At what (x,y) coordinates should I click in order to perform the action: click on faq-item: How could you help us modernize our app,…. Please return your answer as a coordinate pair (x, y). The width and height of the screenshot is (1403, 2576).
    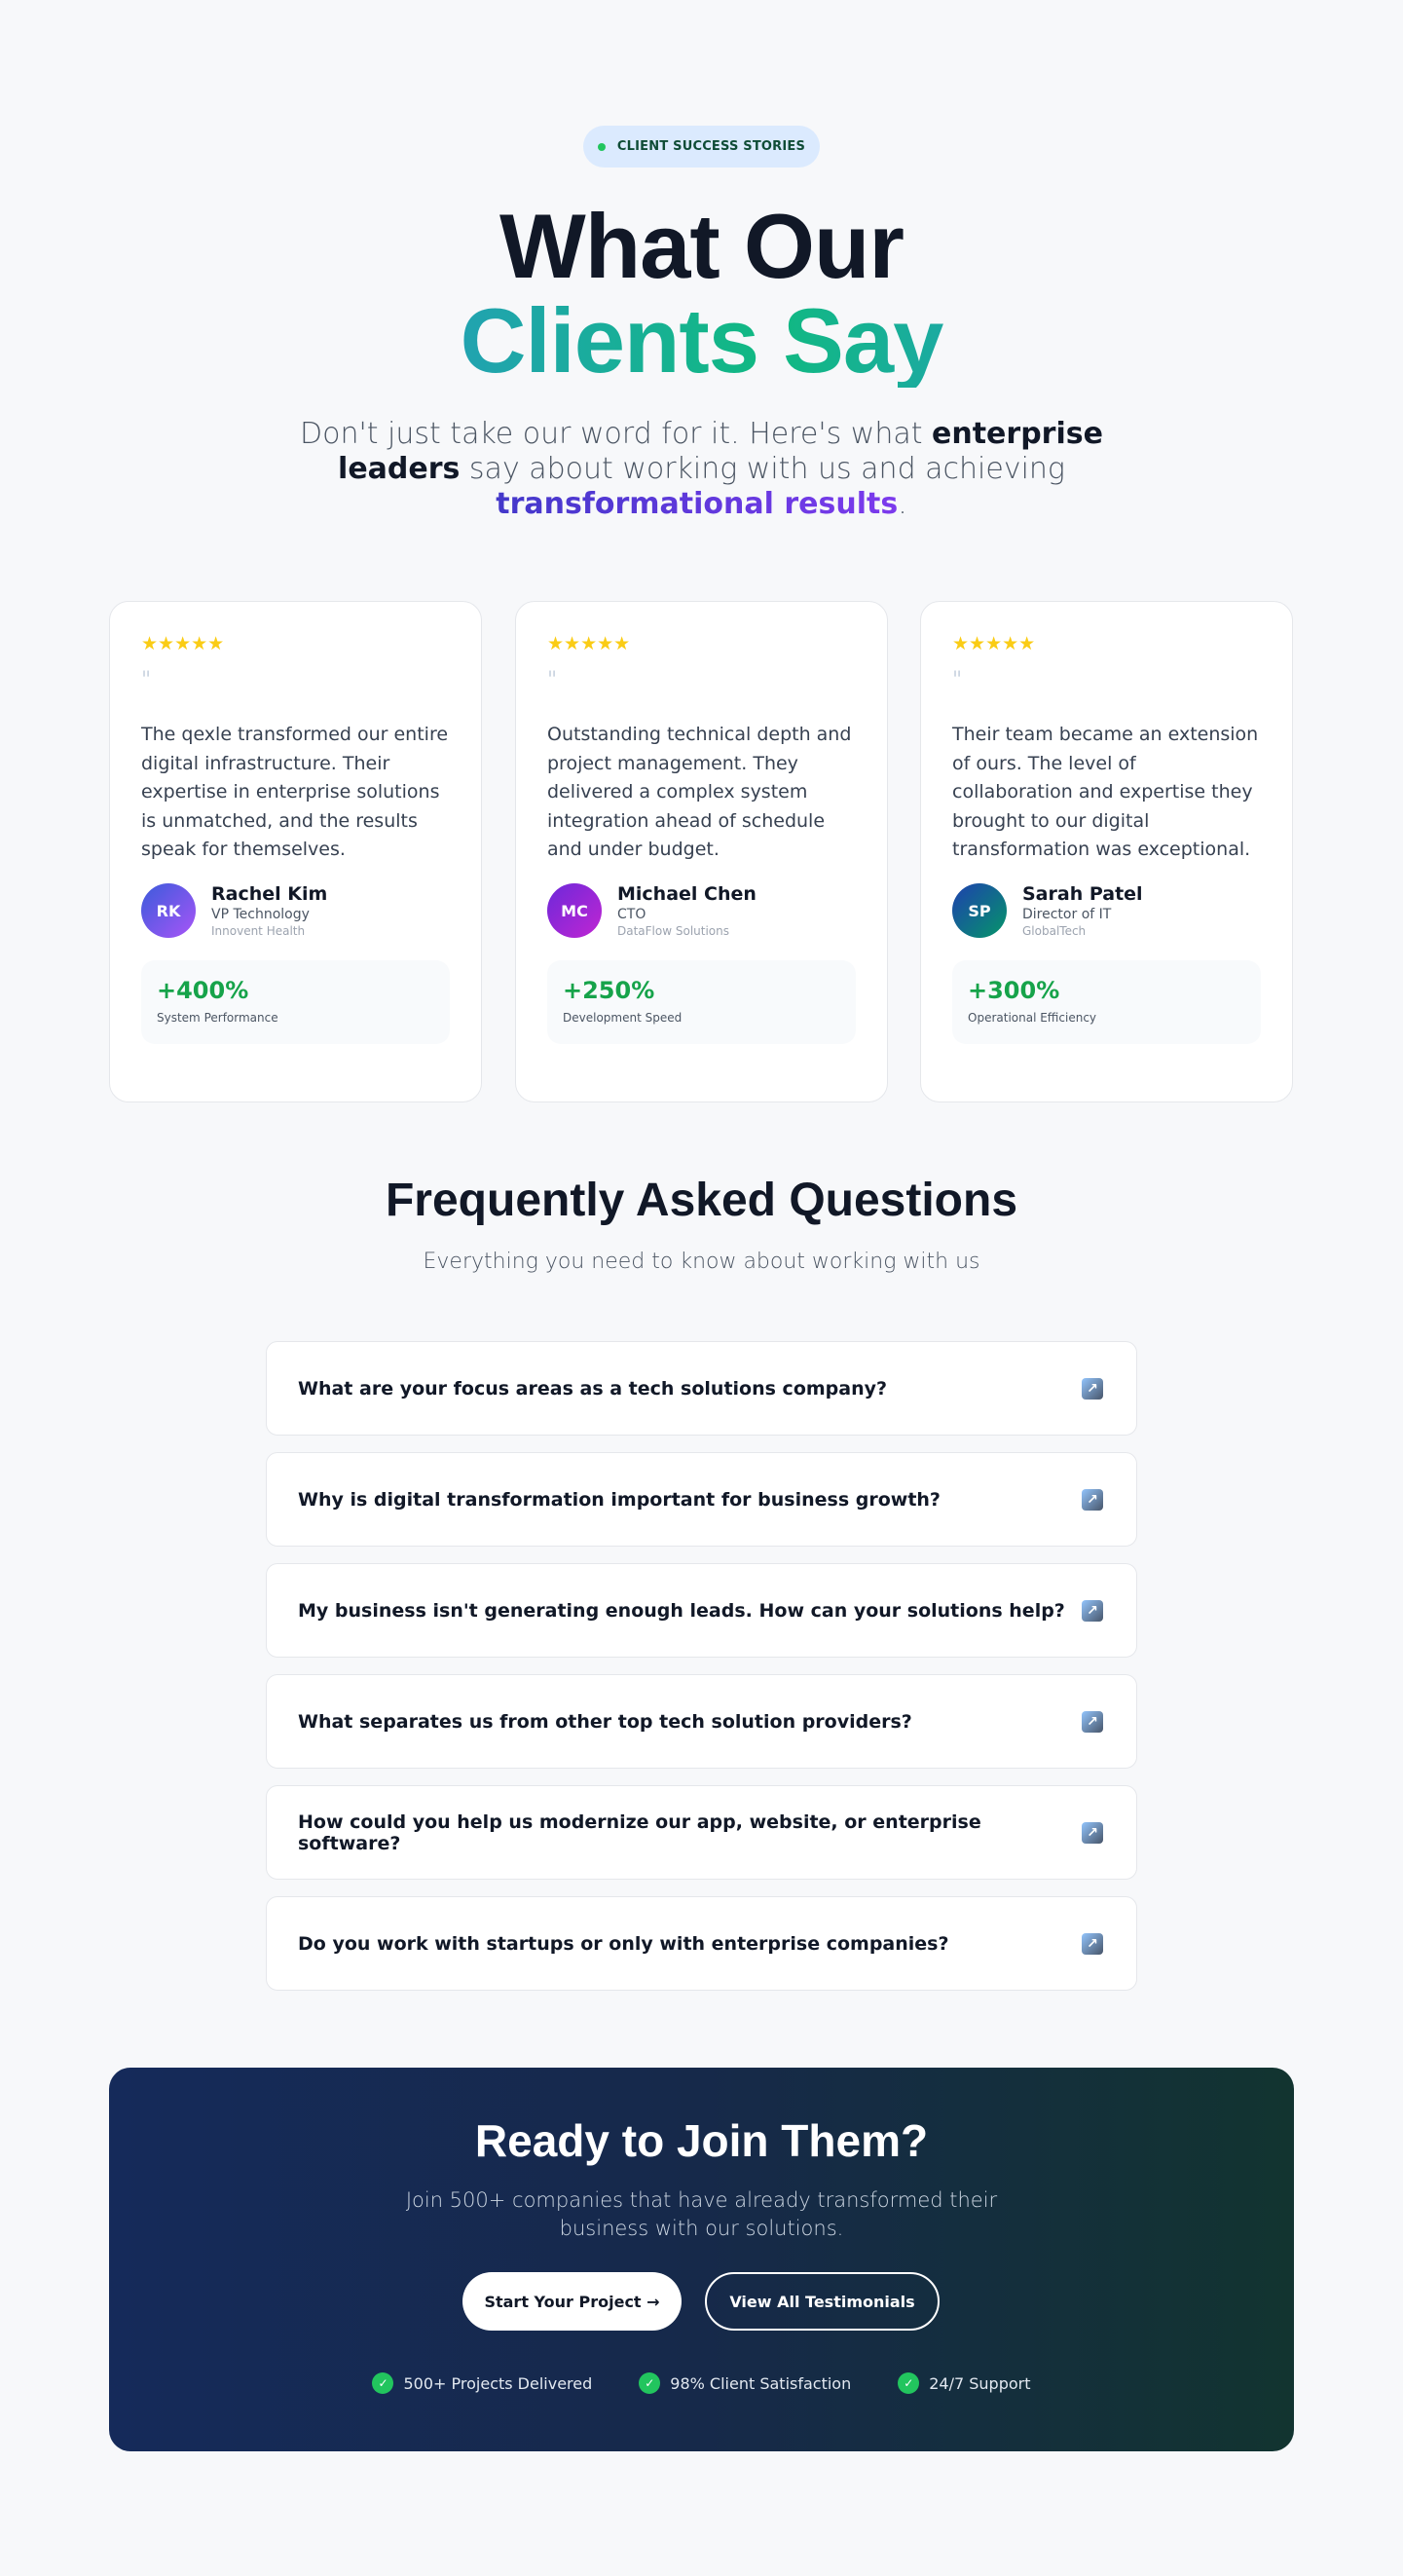
    Looking at the image, I should click on (701, 1832).